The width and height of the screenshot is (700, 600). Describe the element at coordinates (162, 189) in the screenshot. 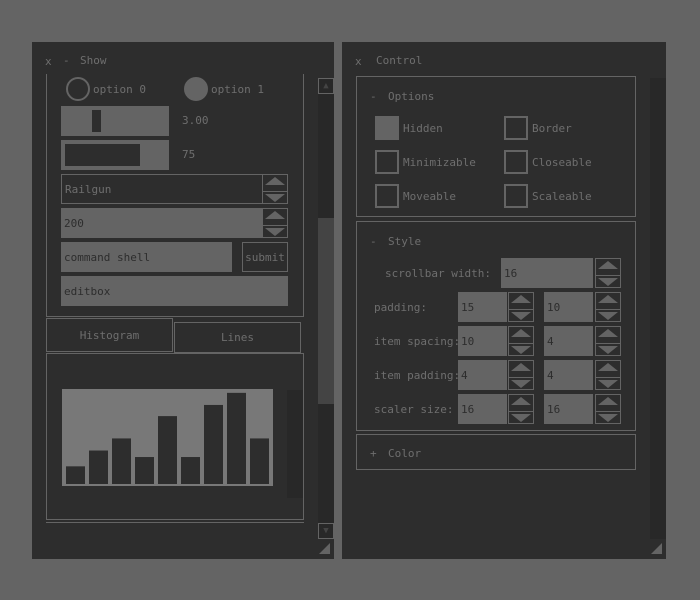

I see `combo-box: Railgun` at that location.